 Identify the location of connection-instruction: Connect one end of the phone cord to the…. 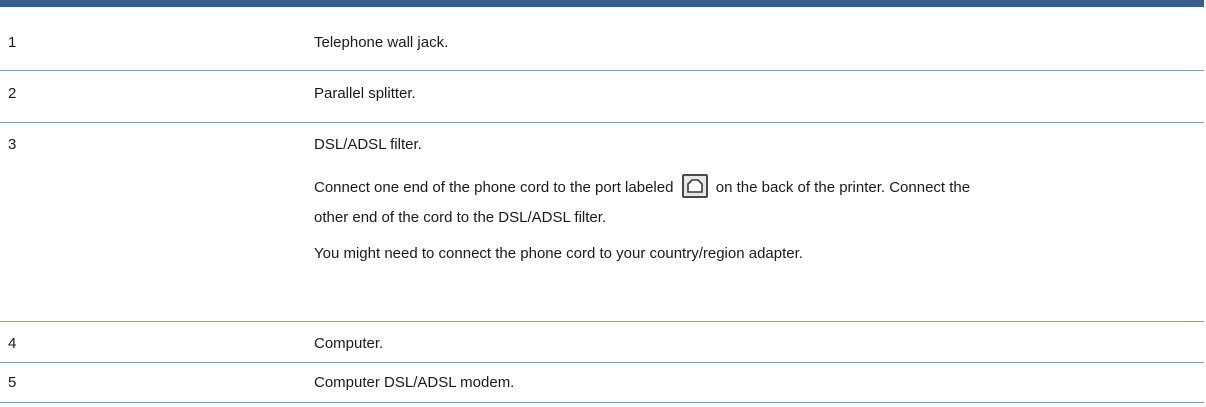
(759, 203).